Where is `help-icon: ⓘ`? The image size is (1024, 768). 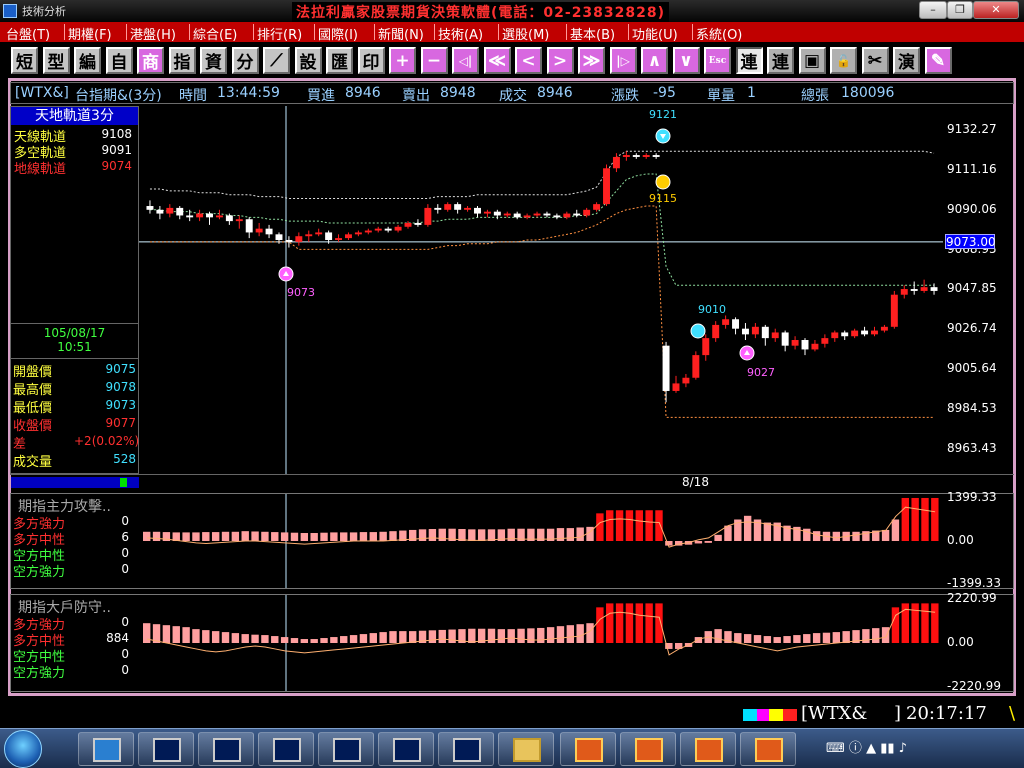 help-icon: ⓘ is located at coordinates (855, 748).